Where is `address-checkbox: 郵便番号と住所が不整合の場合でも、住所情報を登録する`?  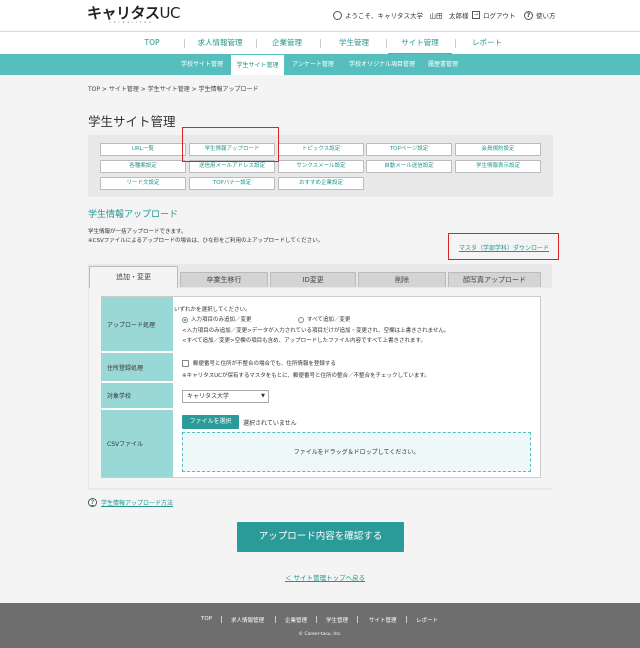
address-checkbox: 郵便番号と住所が不整合の場合でも、住所情報を登録する is located at coordinates (259, 363).